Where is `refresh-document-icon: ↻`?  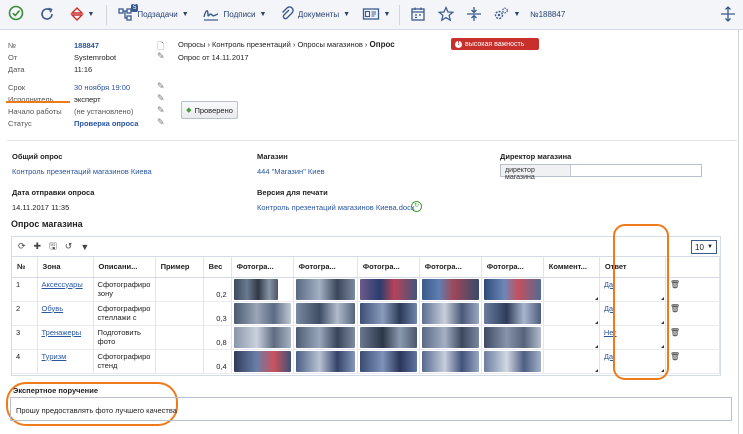 refresh-document-icon: ↻ is located at coordinates (416, 206).